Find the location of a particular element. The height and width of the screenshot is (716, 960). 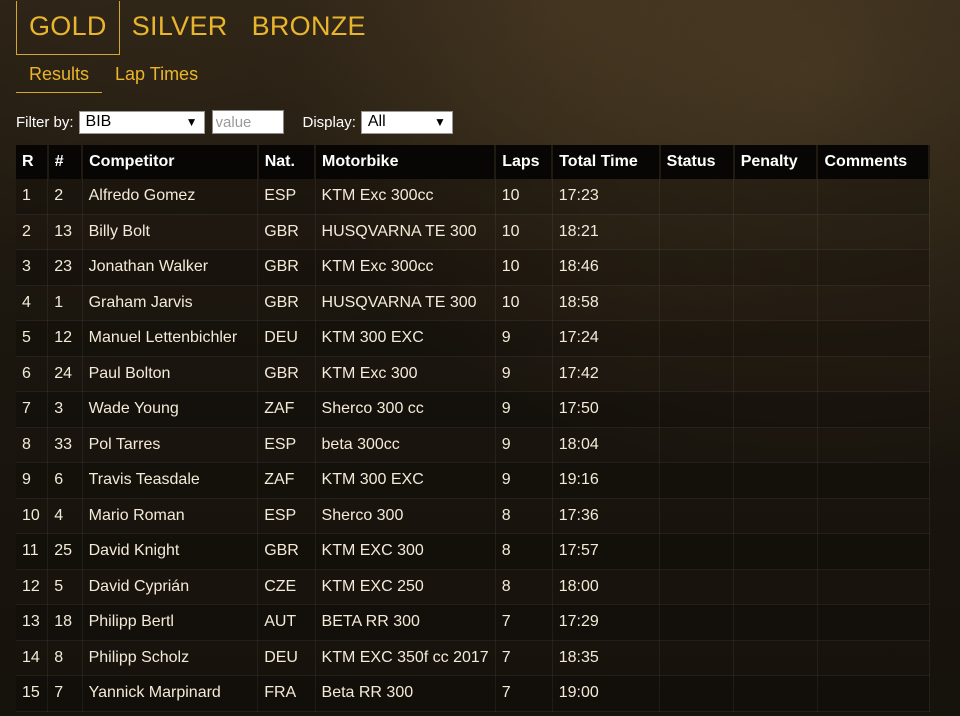

col-header-nationality: Nat. is located at coordinates (287, 162).